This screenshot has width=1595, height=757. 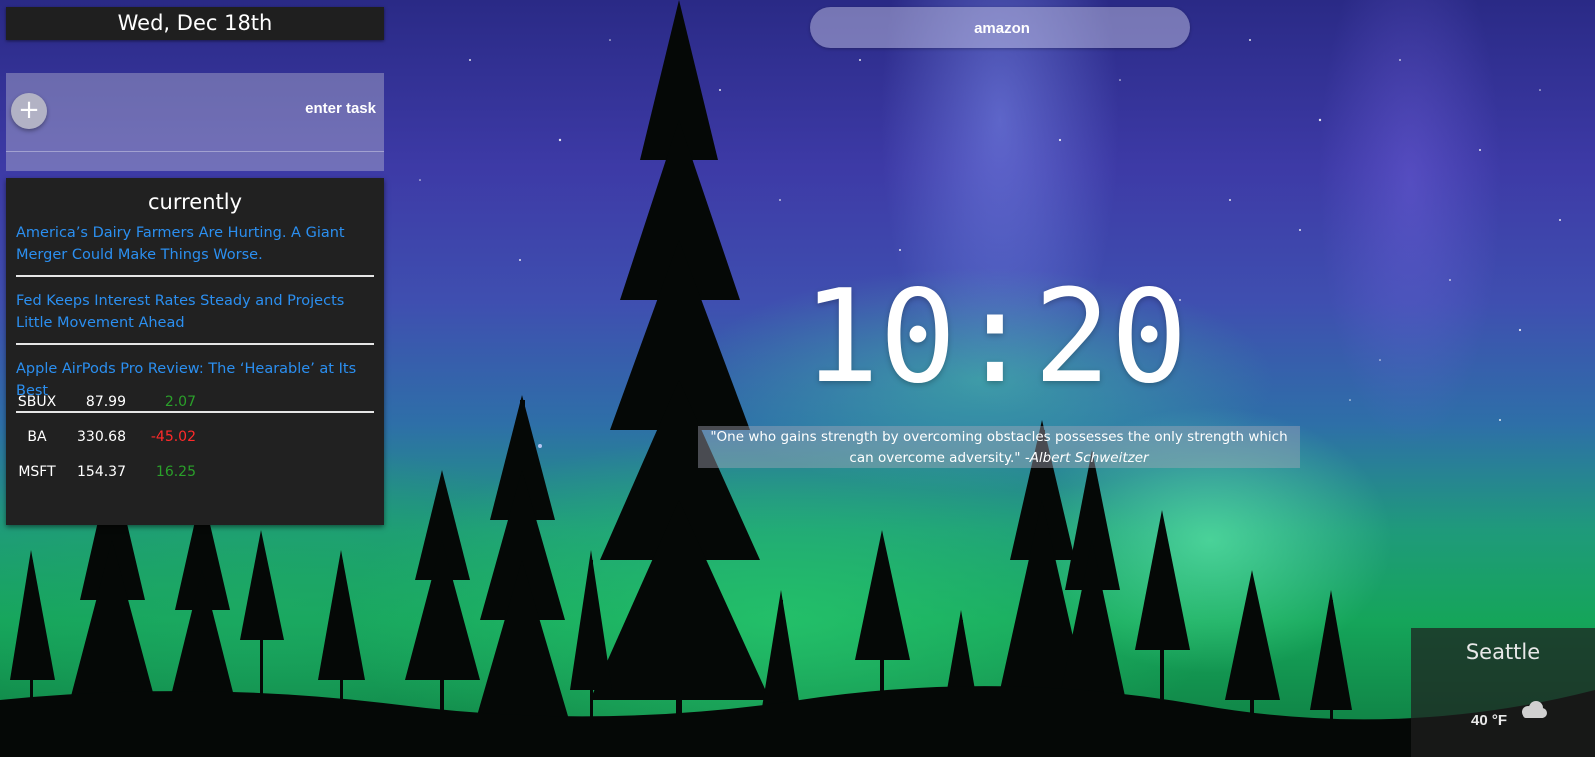 What do you see at coordinates (180, 401) in the screenshot?
I see `stock-change: 2.07` at bounding box center [180, 401].